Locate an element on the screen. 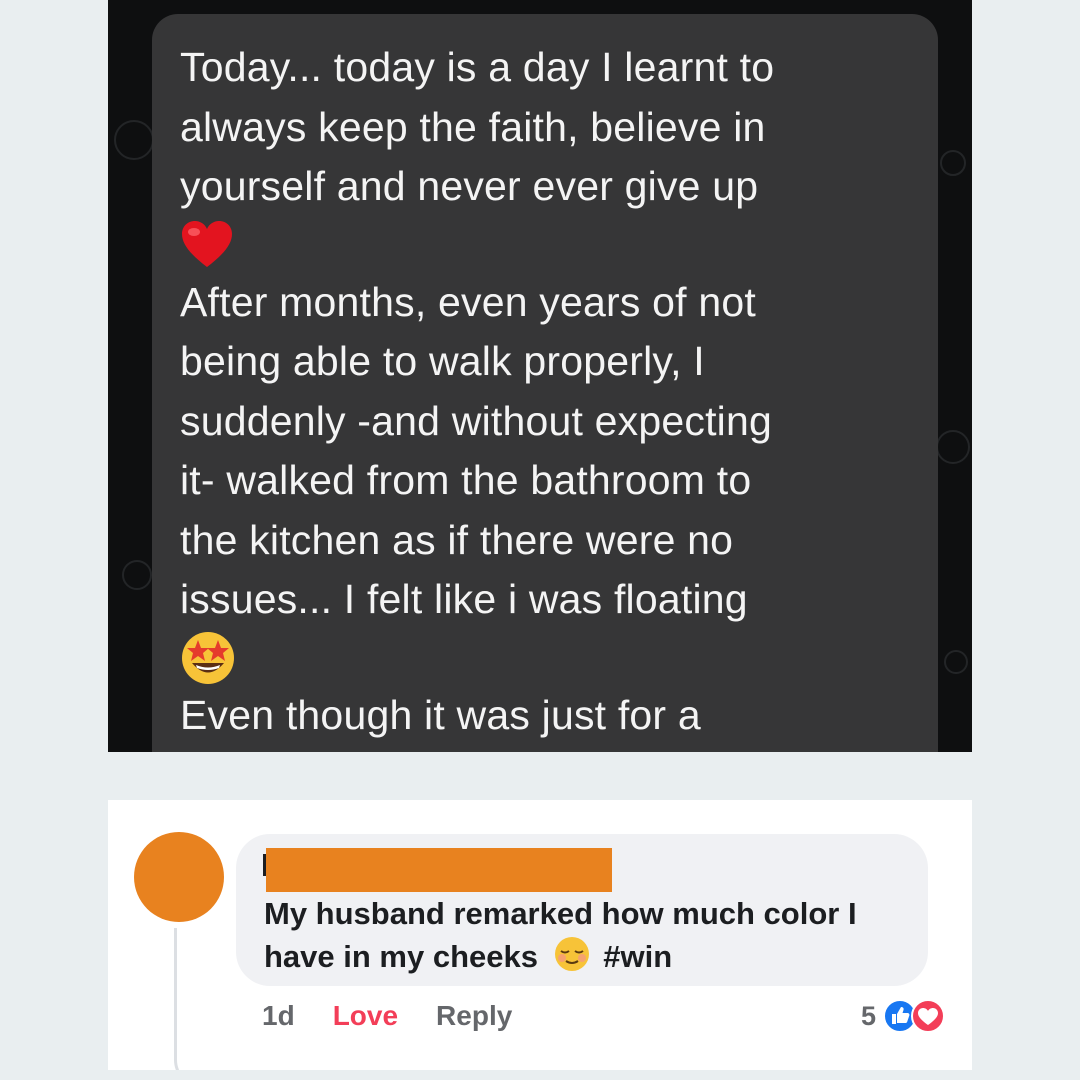  comment-actions: 1d Love Reply is located at coordinates (387, 1016).